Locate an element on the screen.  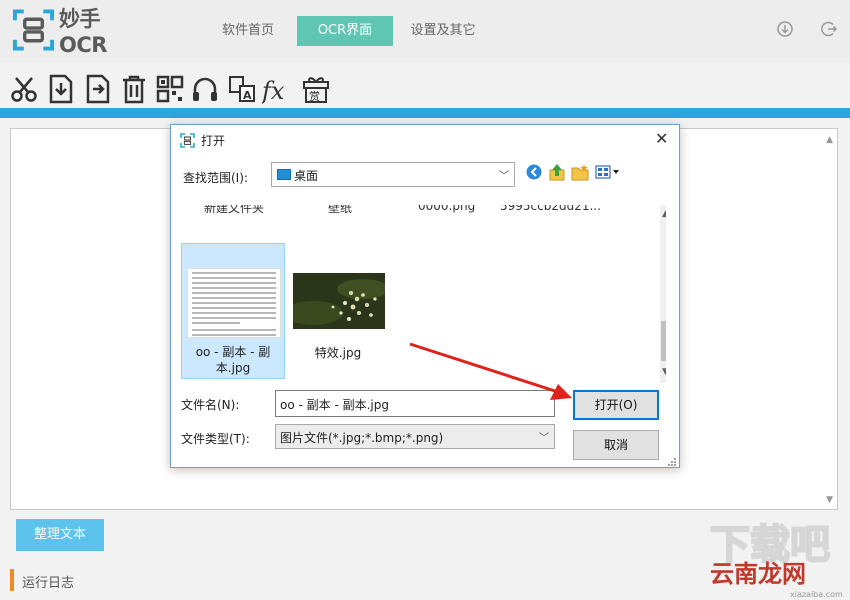
scan-logo-icon is located at coordinates (33, 30).